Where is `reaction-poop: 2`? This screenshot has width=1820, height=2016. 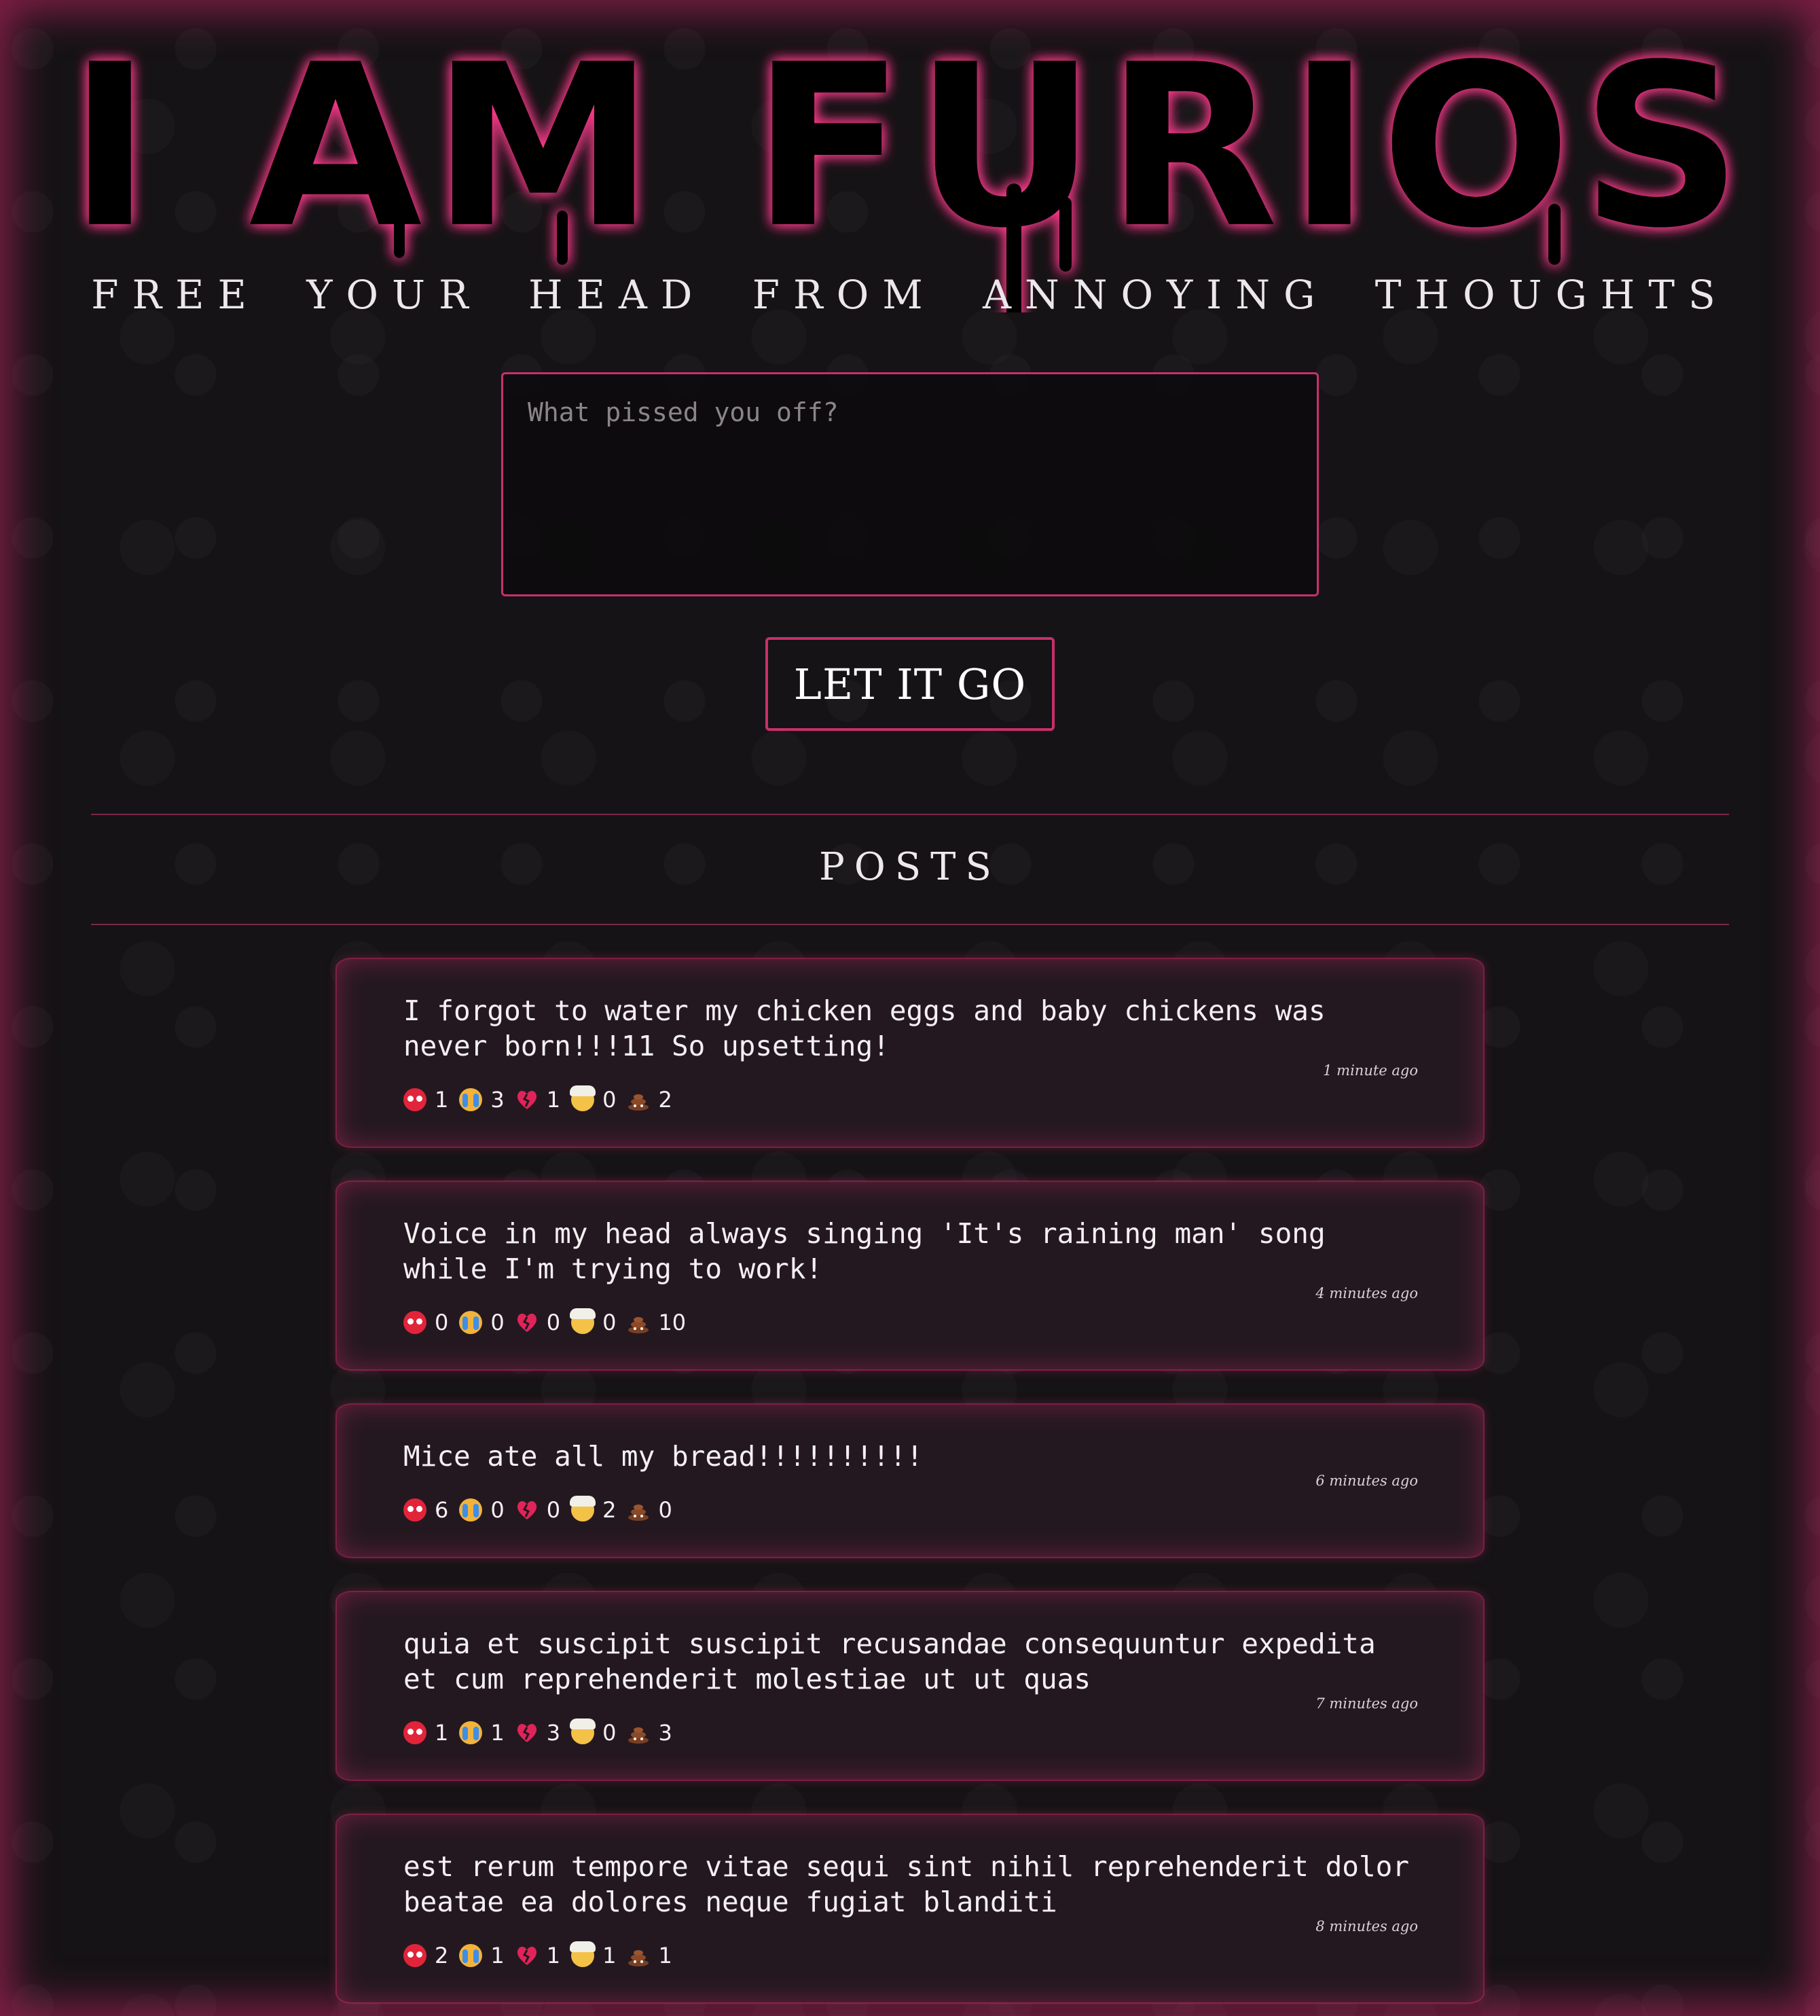
reaction-poop: 2 is located at coordinates (649, 1100).